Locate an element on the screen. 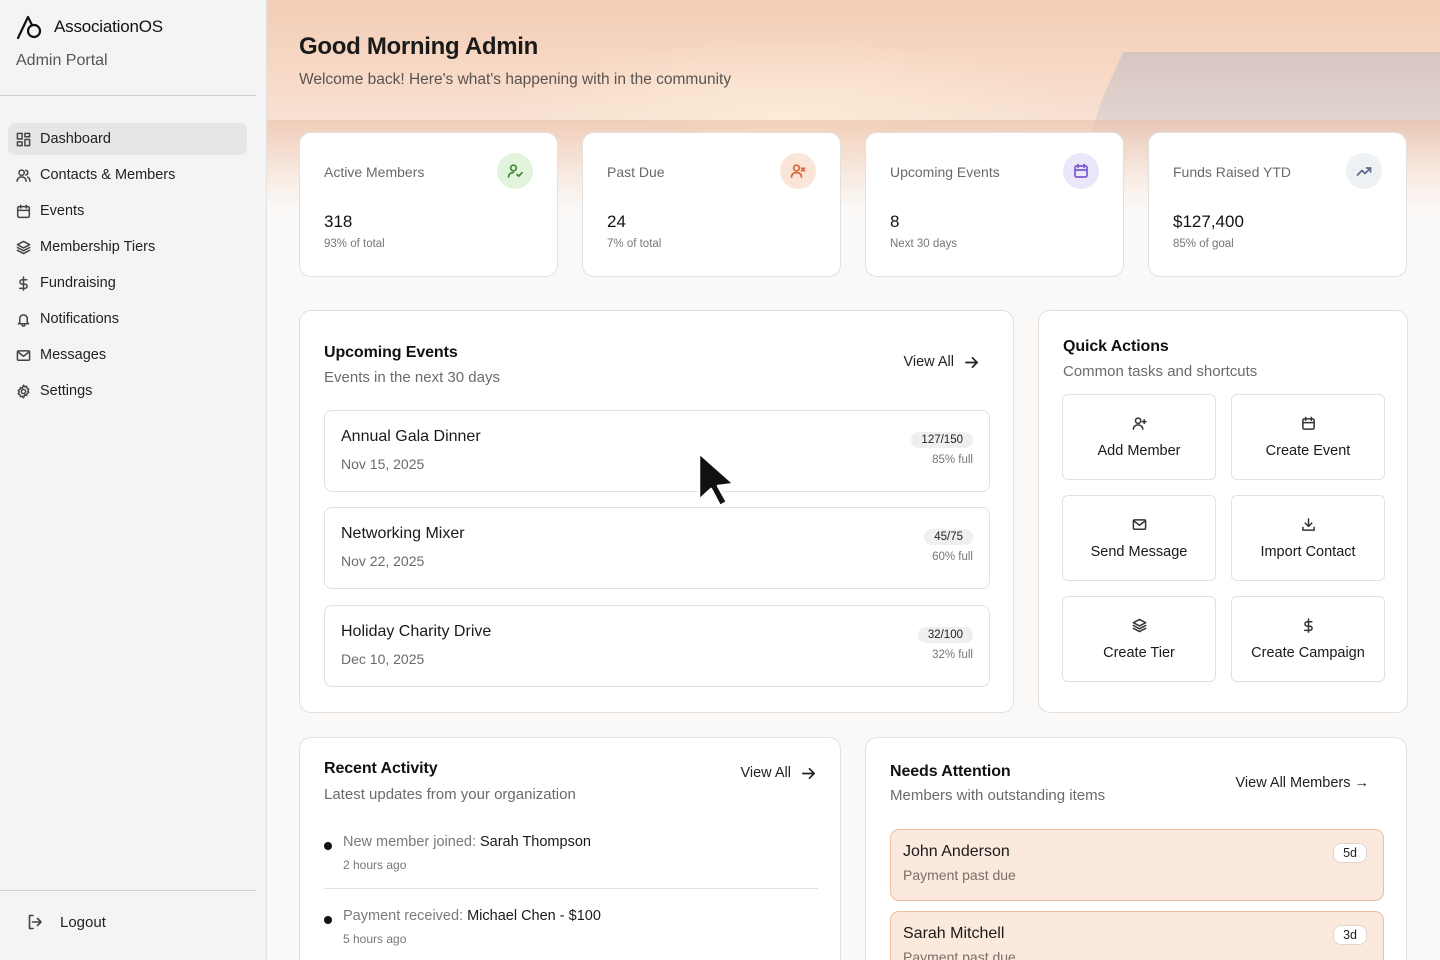 The height and width of the screenshot is (960, 1440). event-name: Networking Mixer is located at coordinates (403, 533).